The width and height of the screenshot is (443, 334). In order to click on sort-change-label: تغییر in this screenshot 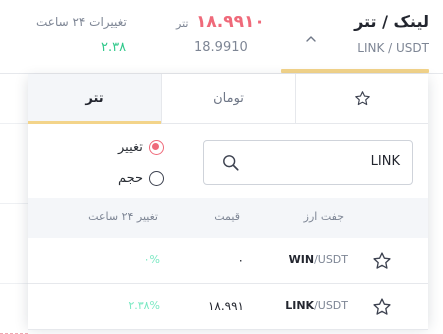, I will do `click(130, 147)`.